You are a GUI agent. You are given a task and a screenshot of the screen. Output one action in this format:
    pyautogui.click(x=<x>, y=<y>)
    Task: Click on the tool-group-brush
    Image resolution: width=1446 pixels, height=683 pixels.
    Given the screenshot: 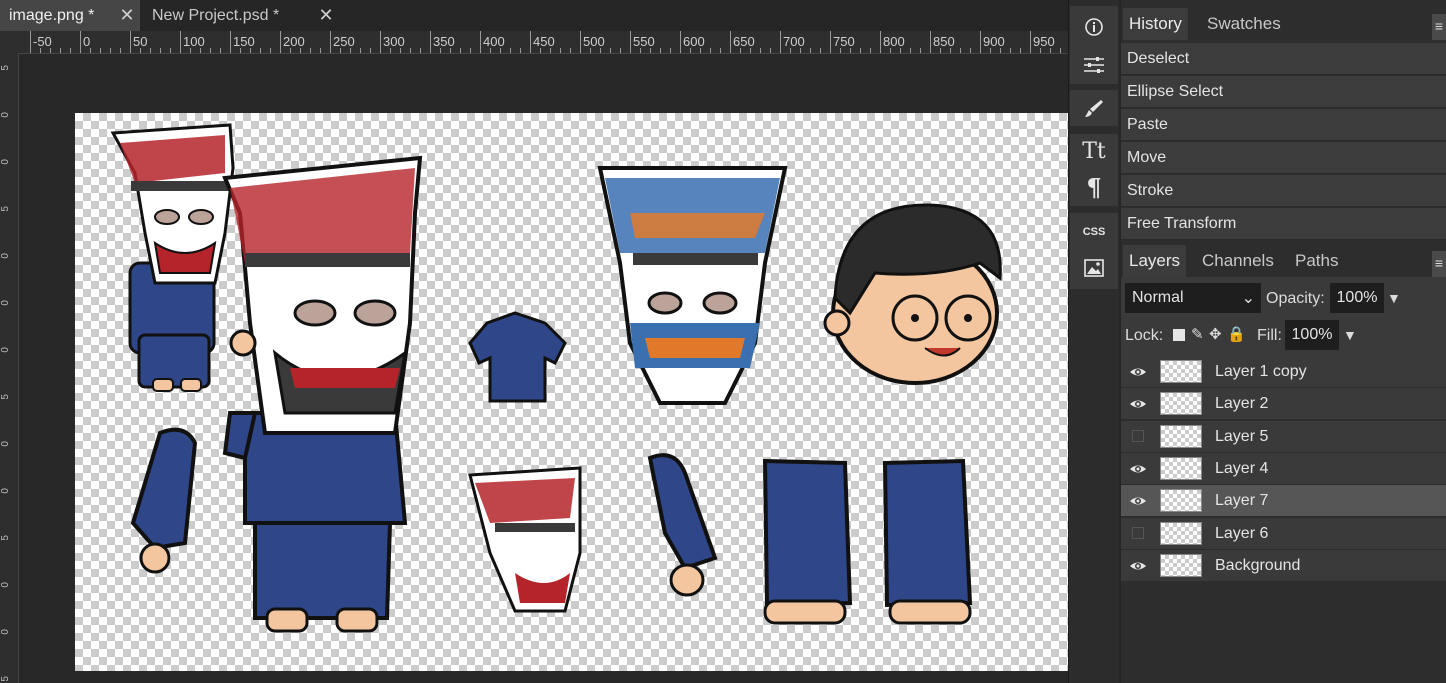 What is the action you would take?
    pyautogui.click(x=1094, y=108)
    